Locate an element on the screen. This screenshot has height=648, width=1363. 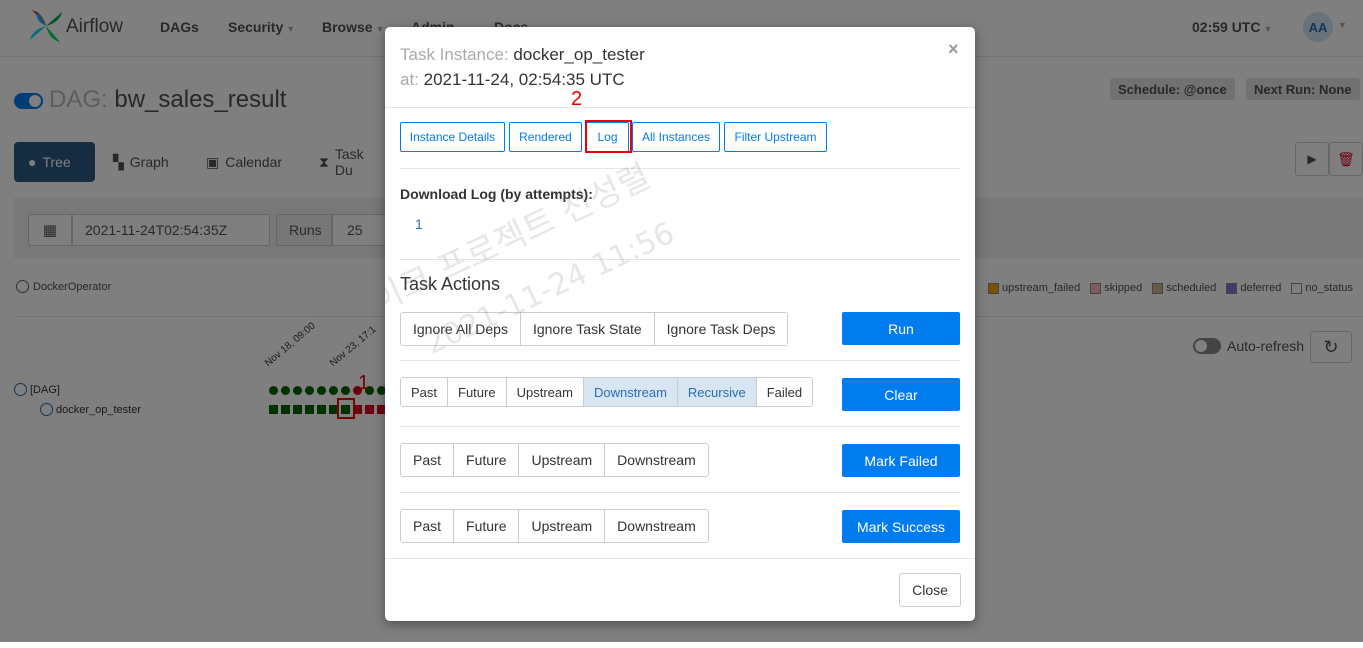
modal-title-value: docker_op_tester is located at coordinates (579, 54).